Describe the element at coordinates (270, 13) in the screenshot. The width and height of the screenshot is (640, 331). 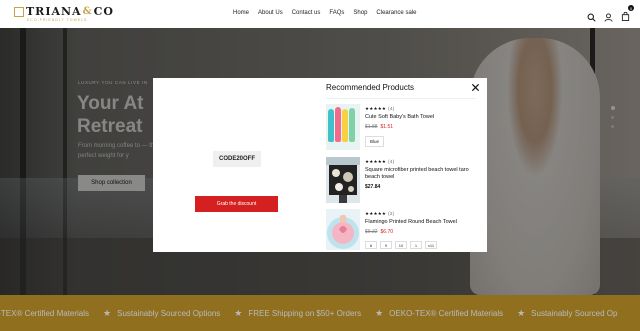
I see `nav-about-us: About Us` at that location.